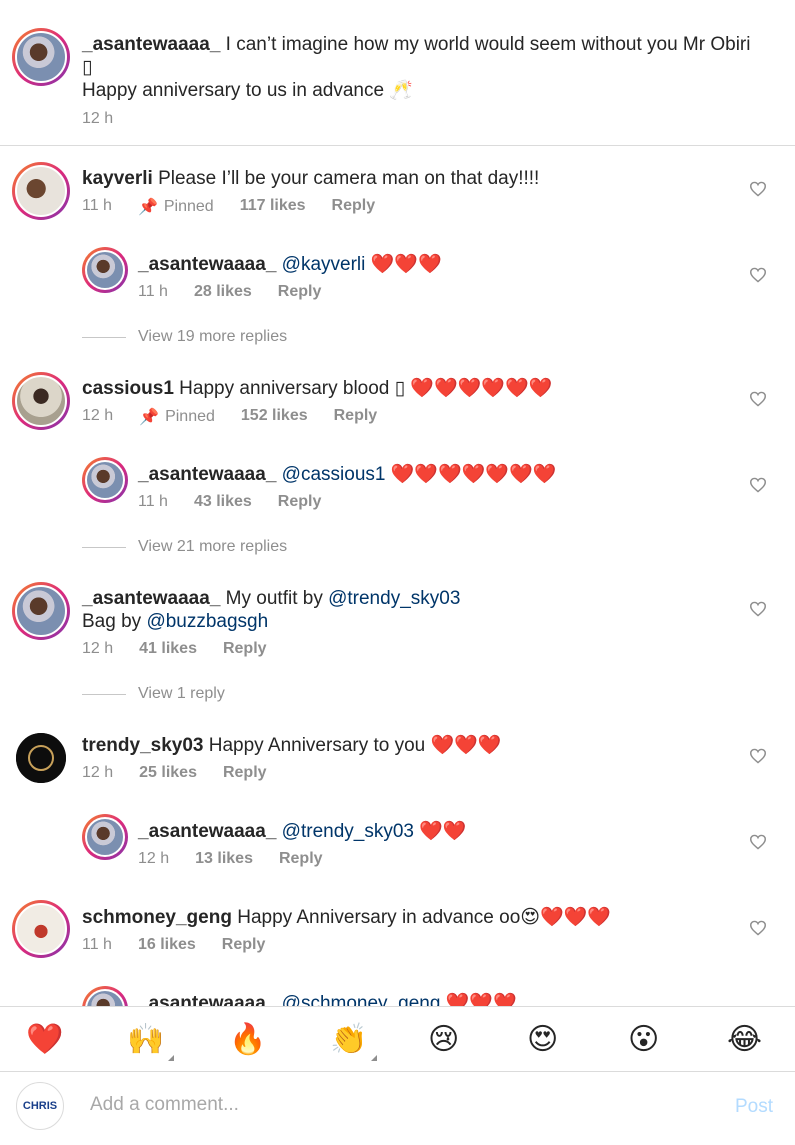 The width and height of the screenshot is (795, 1145). What do you see at coordinates (207, 621) in the screenshot?
I see `mention-link: @buzzbagsgh` at bounding box center [207, 621].